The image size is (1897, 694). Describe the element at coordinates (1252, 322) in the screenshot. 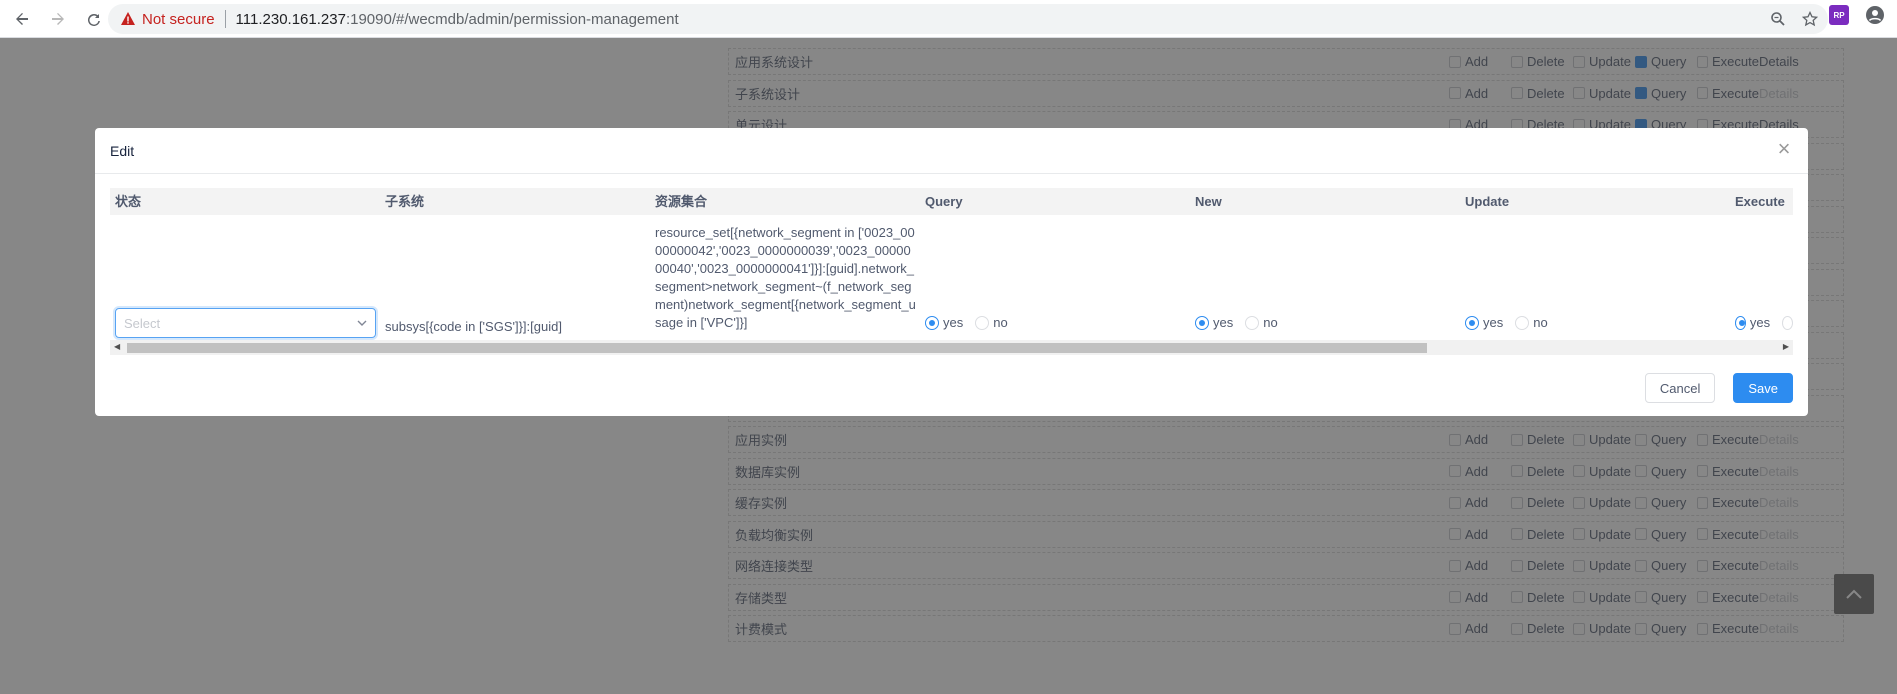

I see `new-no-radio` at that location.